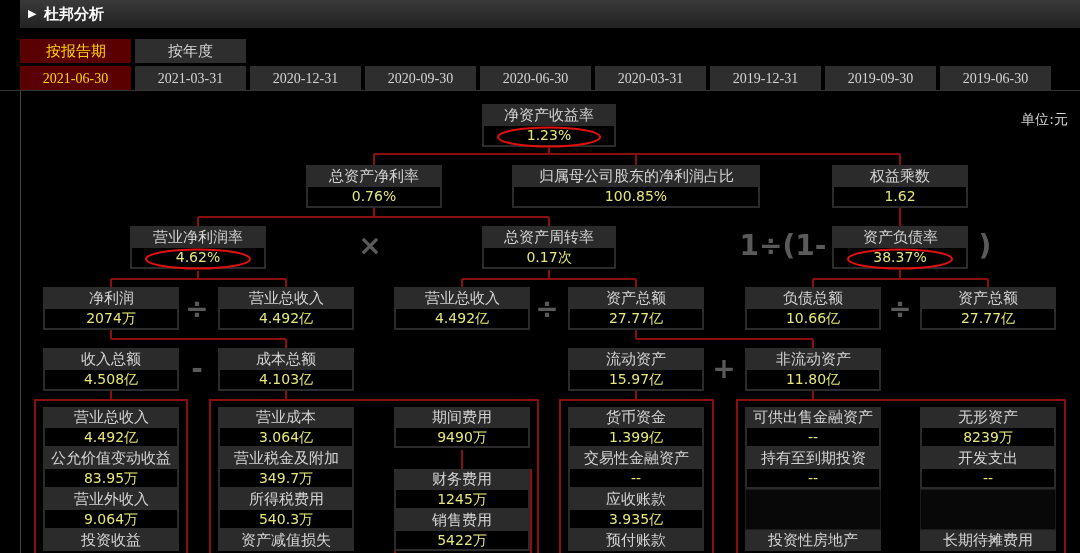 The image size is (1080, 553). I want to click on item-value: 83.95万, so click(111, 479).